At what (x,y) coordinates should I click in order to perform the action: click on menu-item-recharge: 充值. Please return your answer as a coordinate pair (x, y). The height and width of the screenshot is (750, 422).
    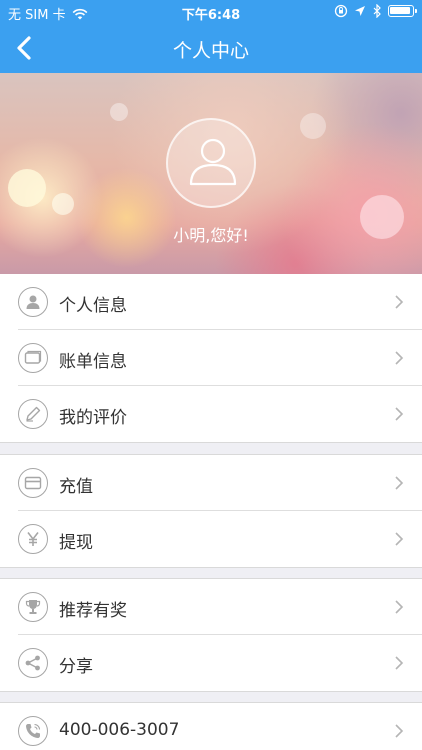
    Looking at the image, I should click on (211, 483).